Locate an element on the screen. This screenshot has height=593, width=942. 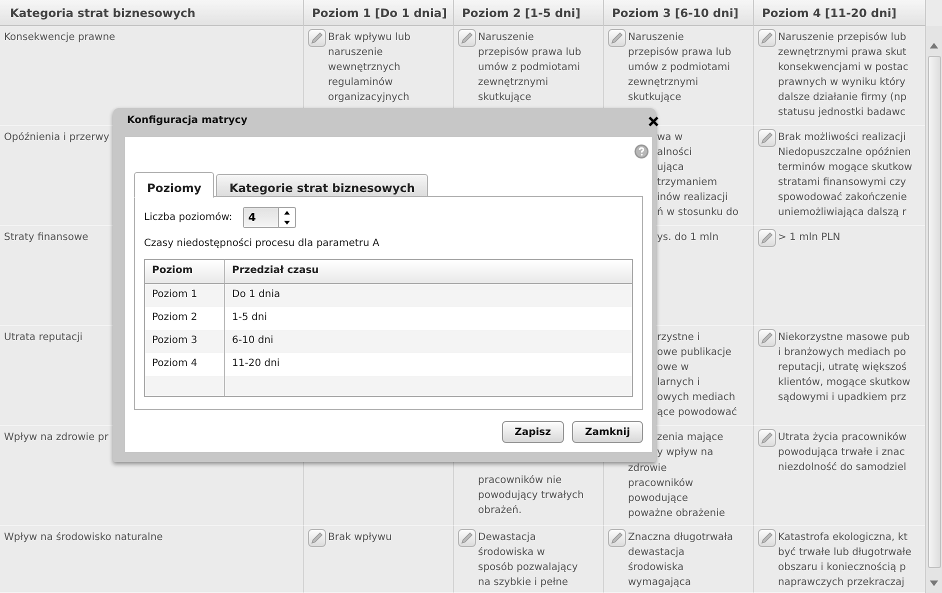
table-cell-text: wa w alności ująca trzymaniem inów realizacji ń w stosunku do is located at coordinates (697, 175).